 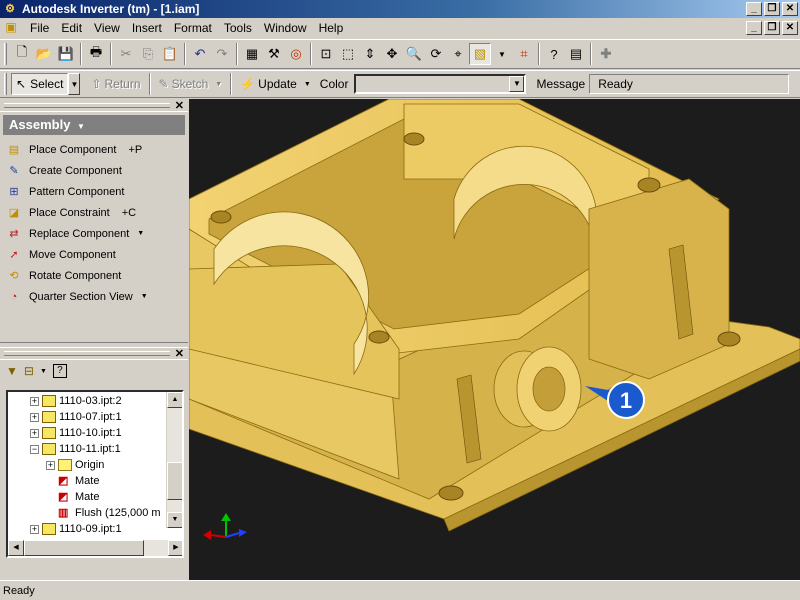 I want to click on assembly-panel-header: Assembly ▼, so click(x=94, y=125).